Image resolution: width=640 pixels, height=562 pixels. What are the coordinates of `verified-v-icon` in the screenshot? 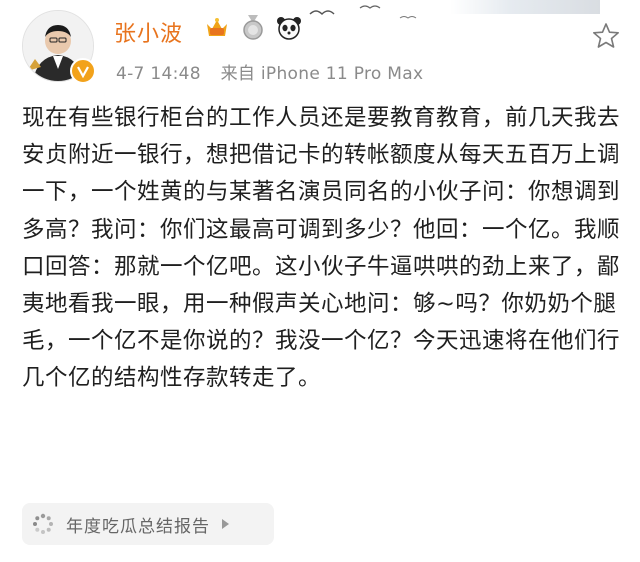 It's located at (83, 72).